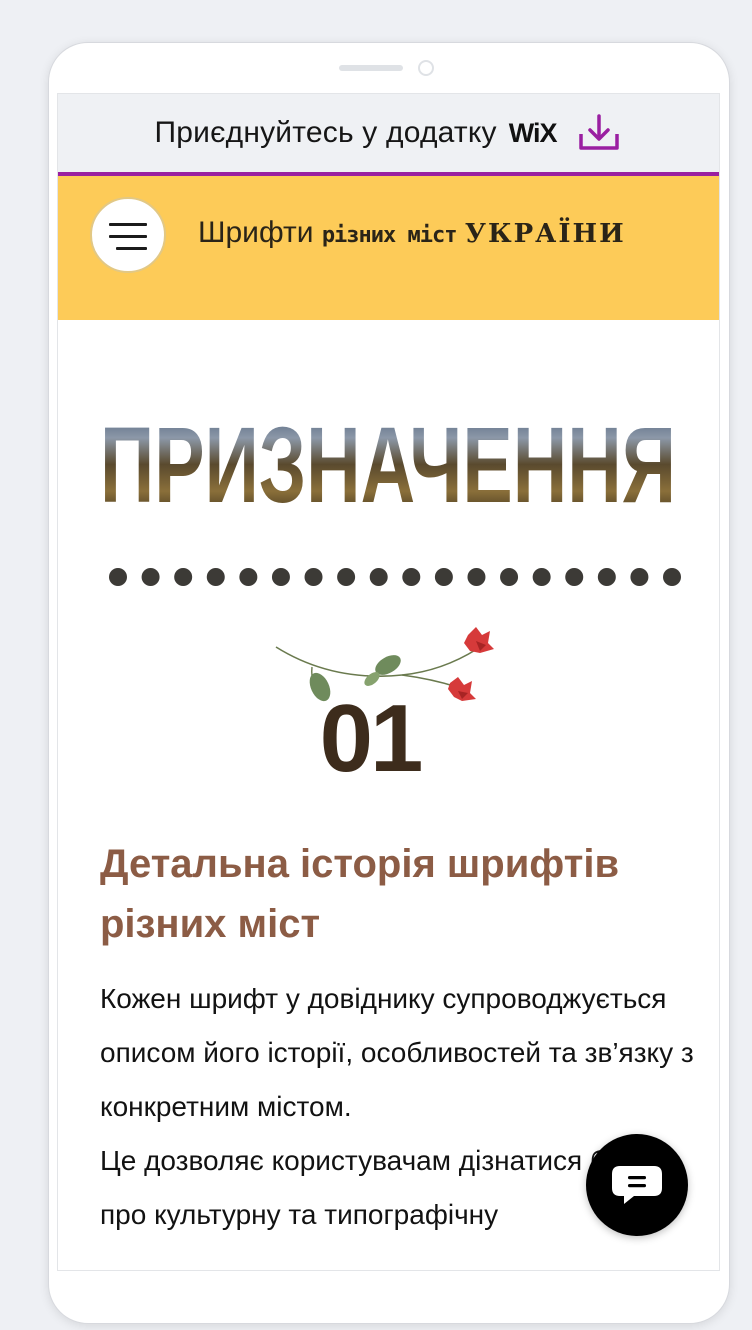 The width and height of the screenshot is (752, 1330). I want to click on chat-bubble-icon, so click(637, 1185).